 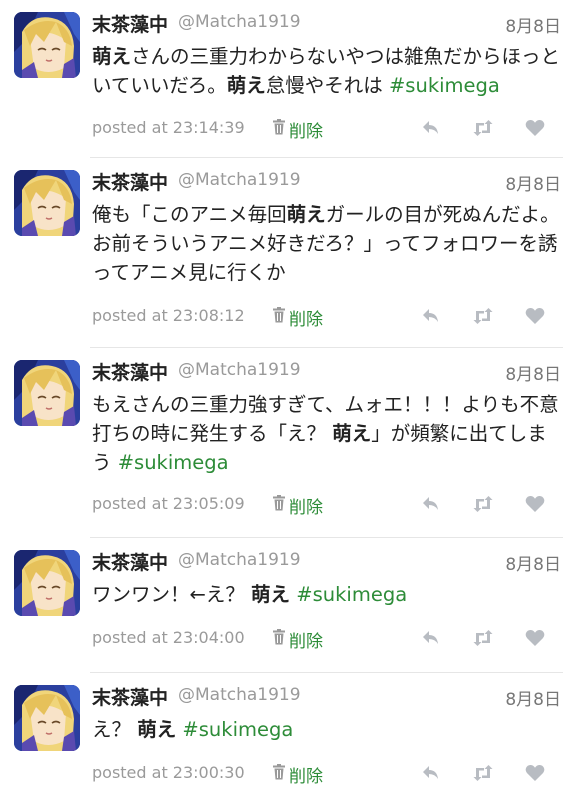 What do you see at coordinates (168, 772) in the screenshot?
I see `posted-timestamp: posted at 23:00:30` at bounding box center [168, 772].